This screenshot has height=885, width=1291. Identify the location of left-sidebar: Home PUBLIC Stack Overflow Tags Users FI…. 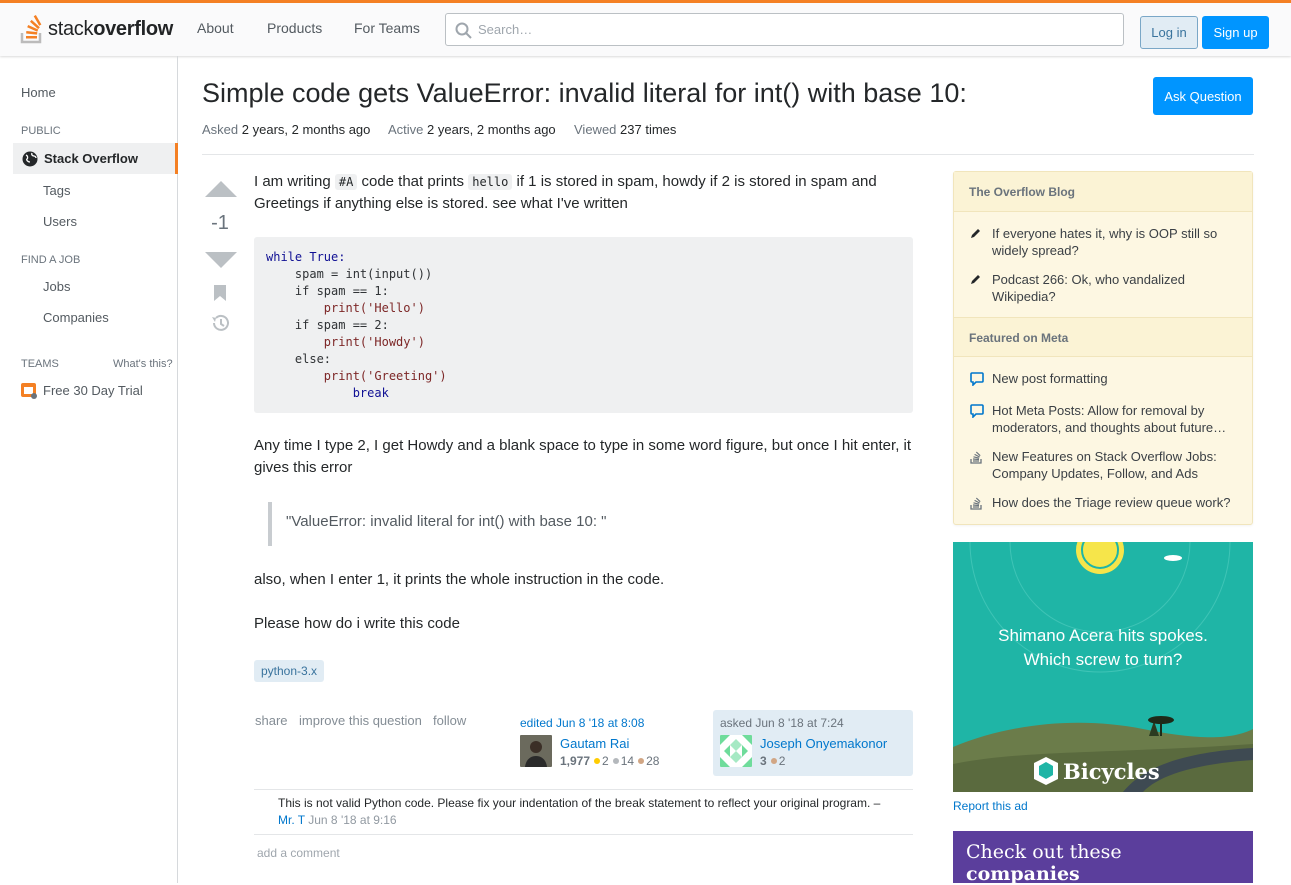
(89, 469).